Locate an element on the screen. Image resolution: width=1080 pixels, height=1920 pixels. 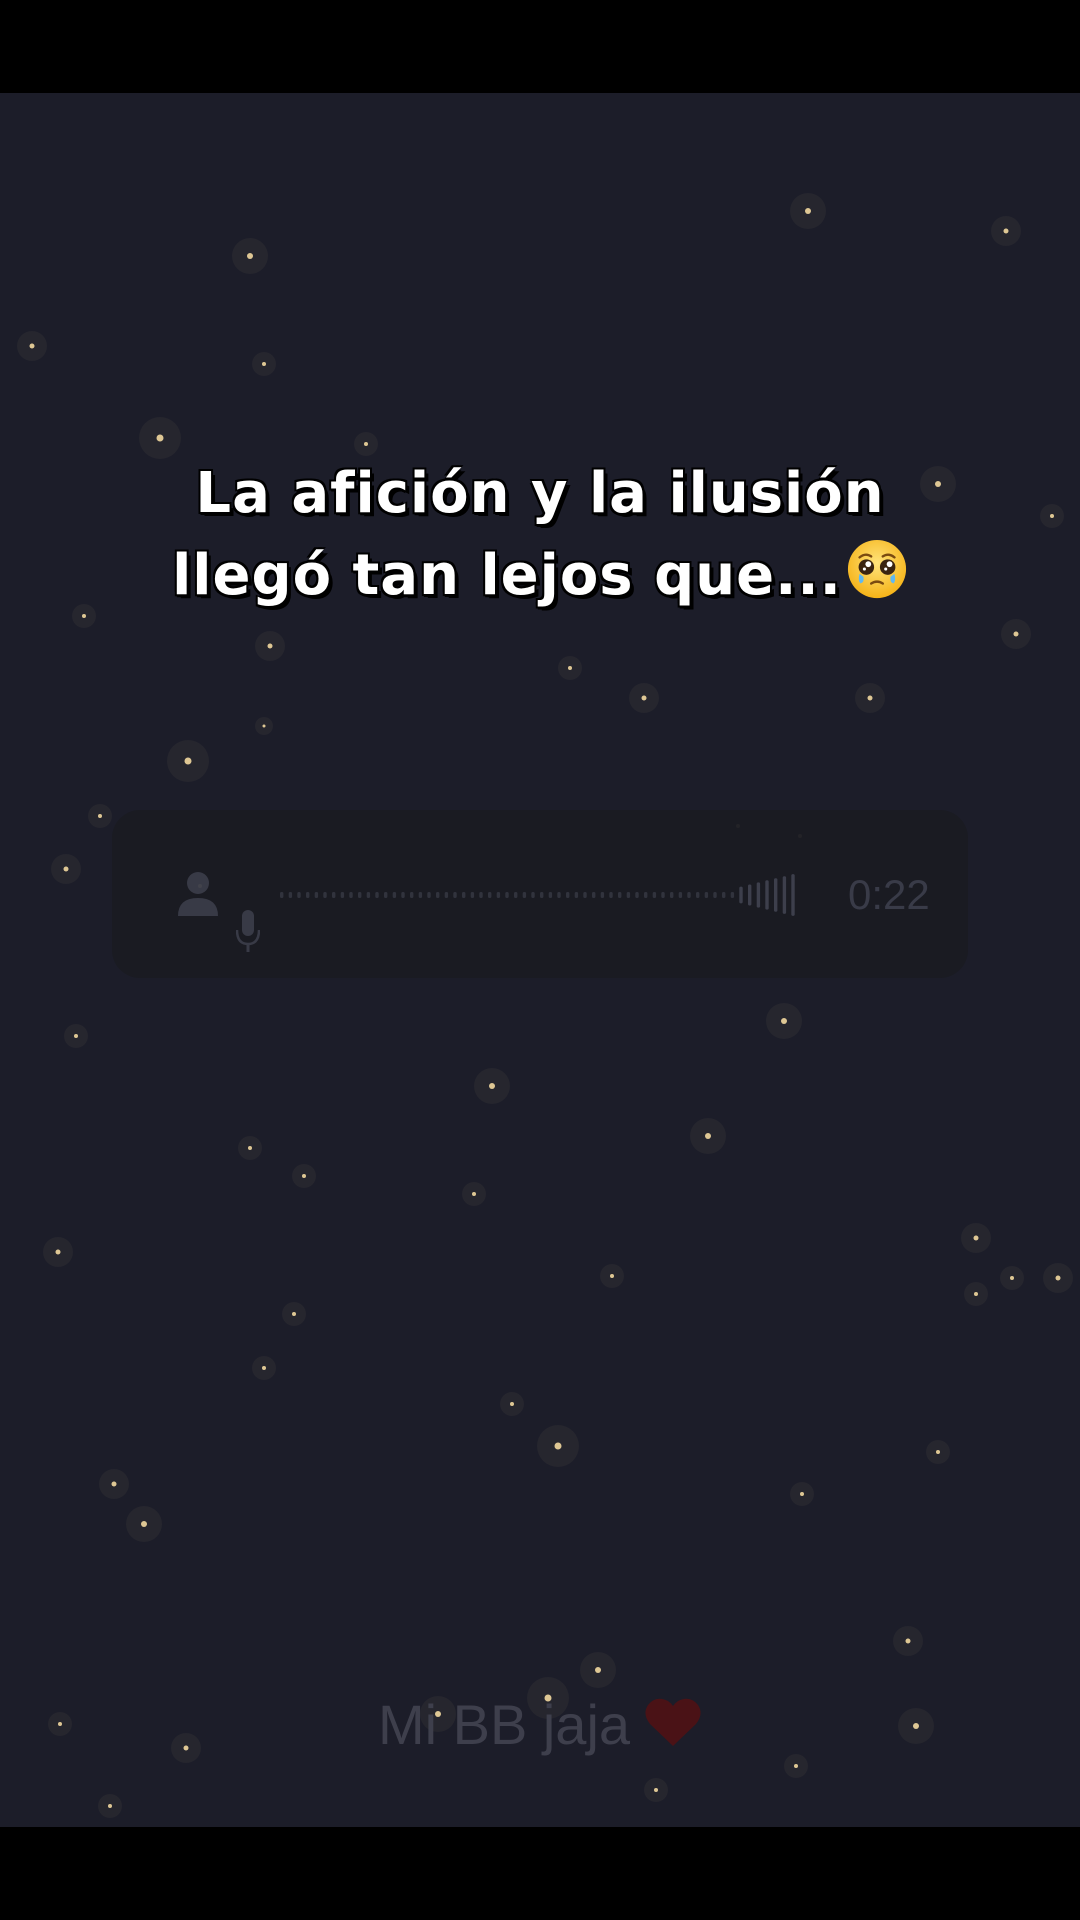
footer-caption: Mi BB jaja is located at coordinates (540, 1725).